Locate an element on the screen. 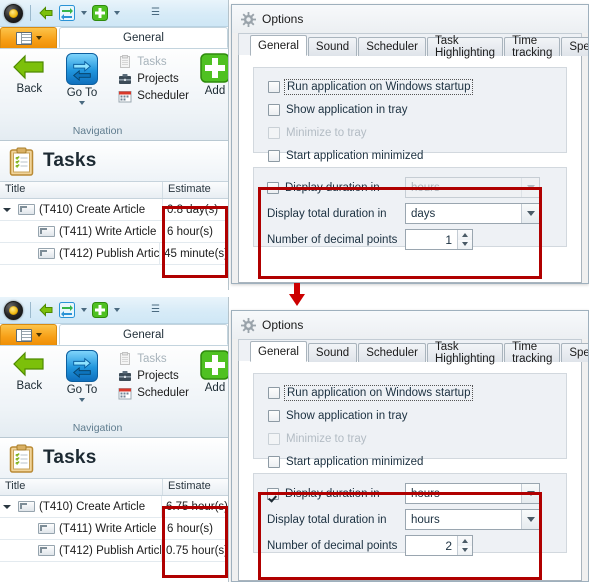  decimal-points-value: 1 is located at coordinates (431, 239).